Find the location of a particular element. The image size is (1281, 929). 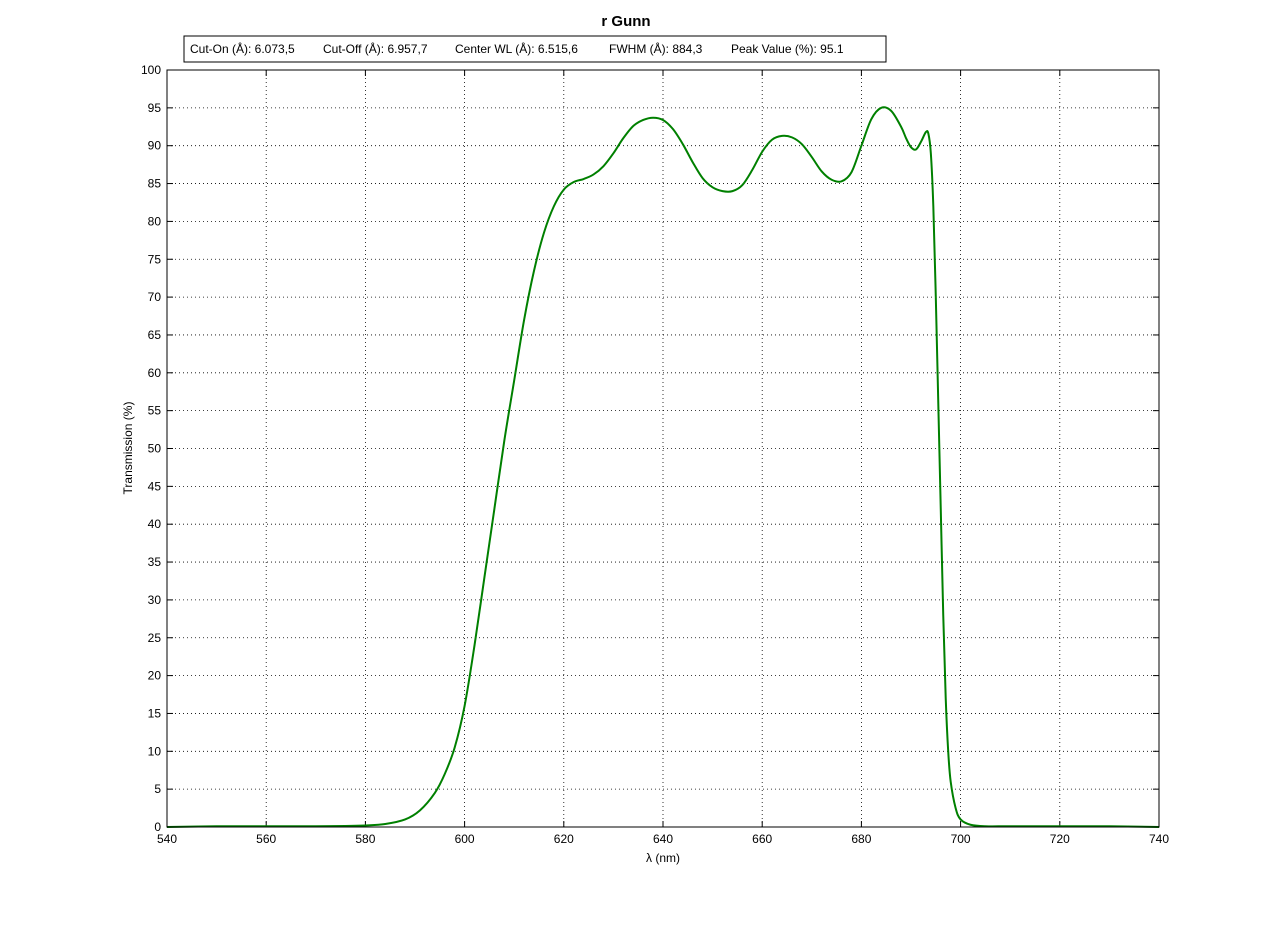

y-tick-label: 100 is located at coordinates (151, 70).